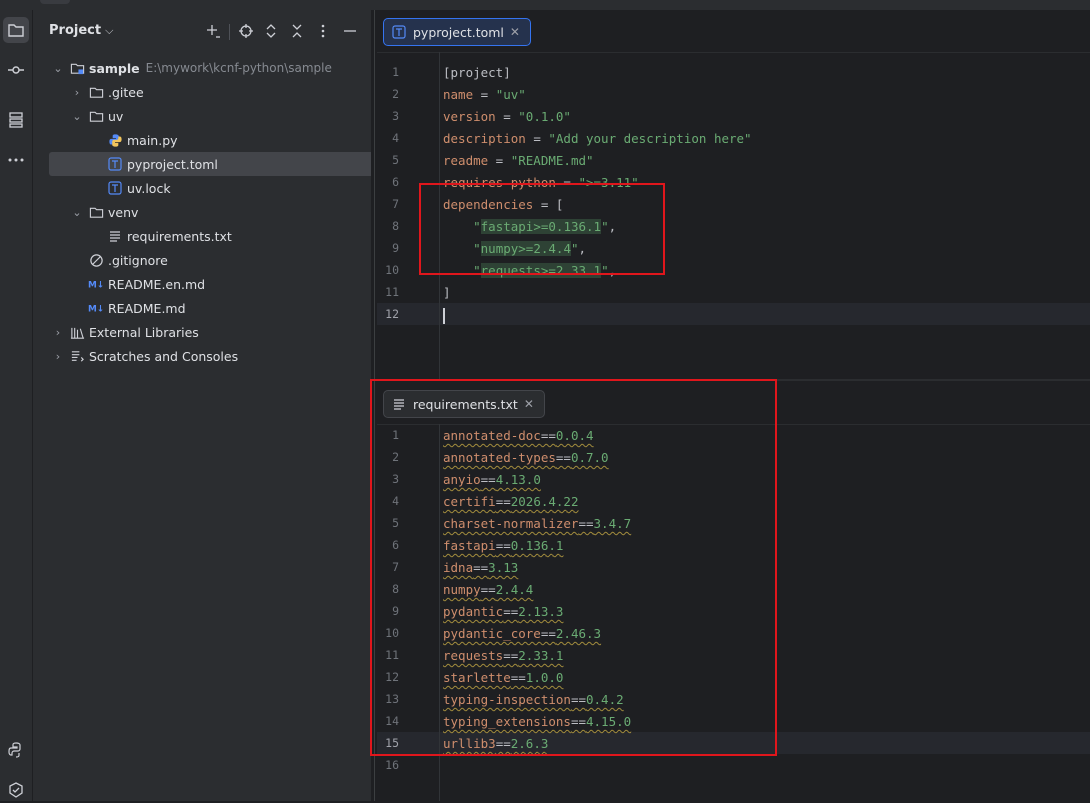  What do you see at coordinates (395, 72) in the screenshot?
I see `line-number: 1` at bounding box center [395, 72].